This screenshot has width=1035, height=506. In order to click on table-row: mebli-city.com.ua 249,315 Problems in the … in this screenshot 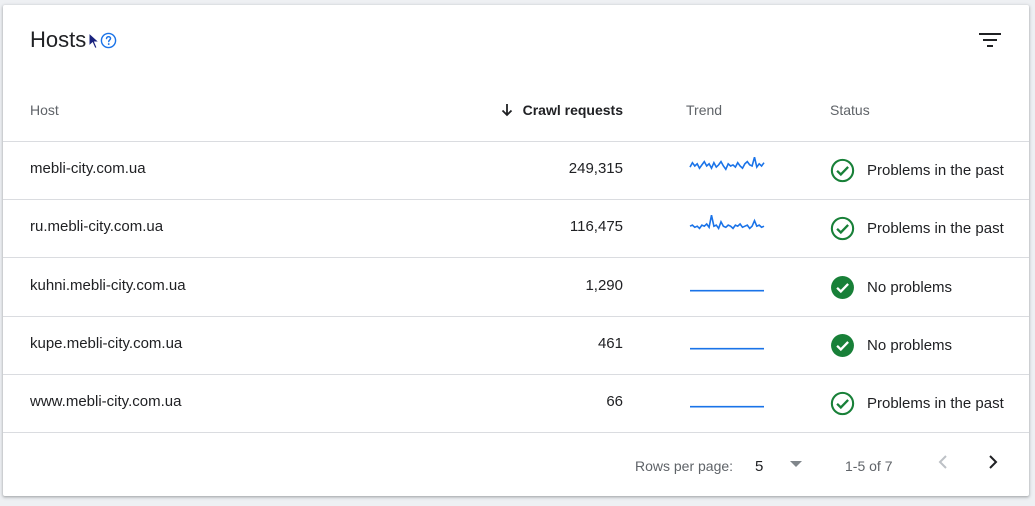, I will do `click(516, 171)`.